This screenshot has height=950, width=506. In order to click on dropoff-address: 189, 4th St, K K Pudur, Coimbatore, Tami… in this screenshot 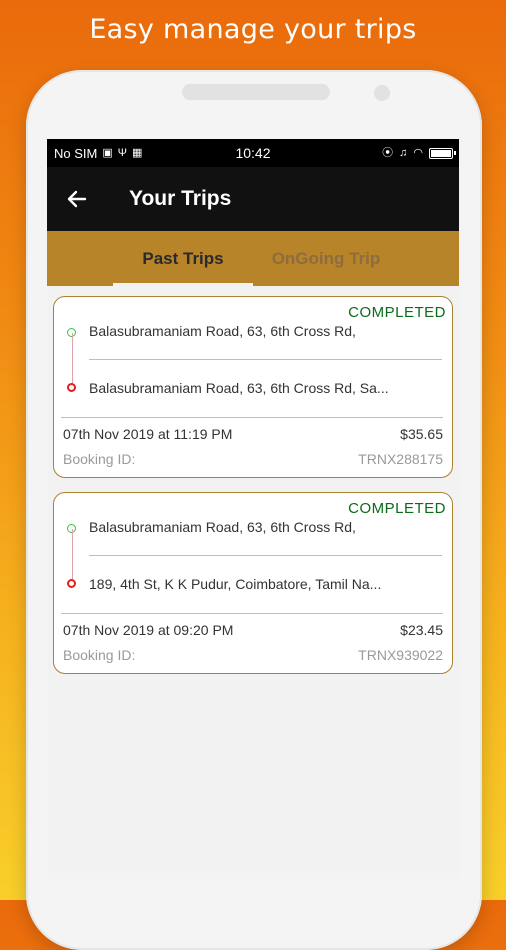, I will do `click(235, 584)`.